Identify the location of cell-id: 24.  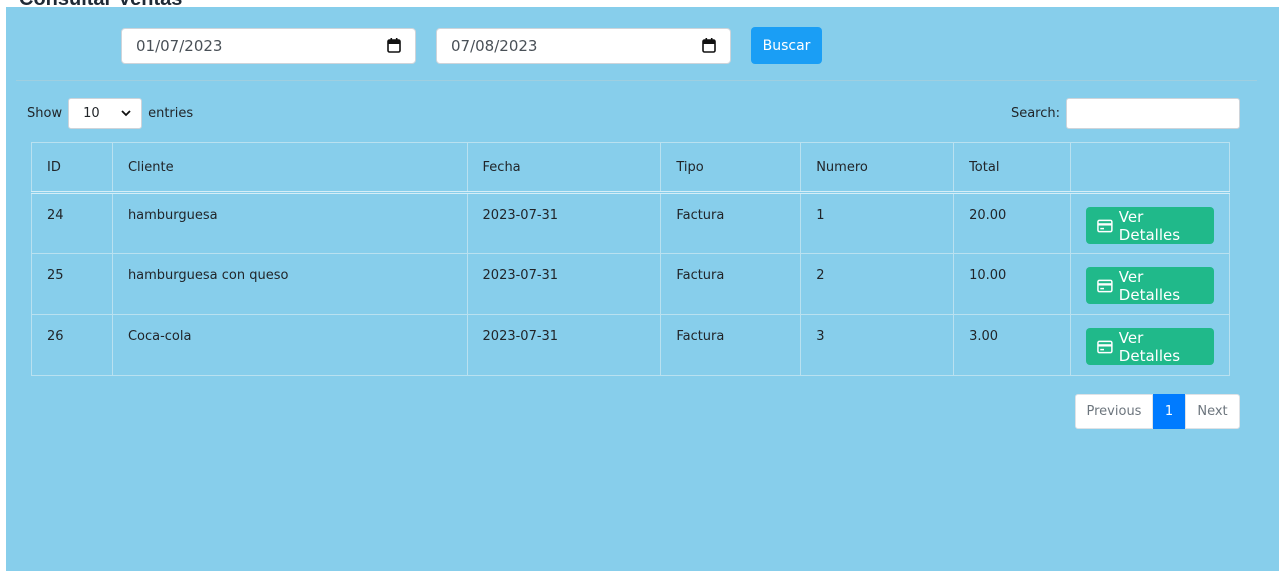
(72, 223).